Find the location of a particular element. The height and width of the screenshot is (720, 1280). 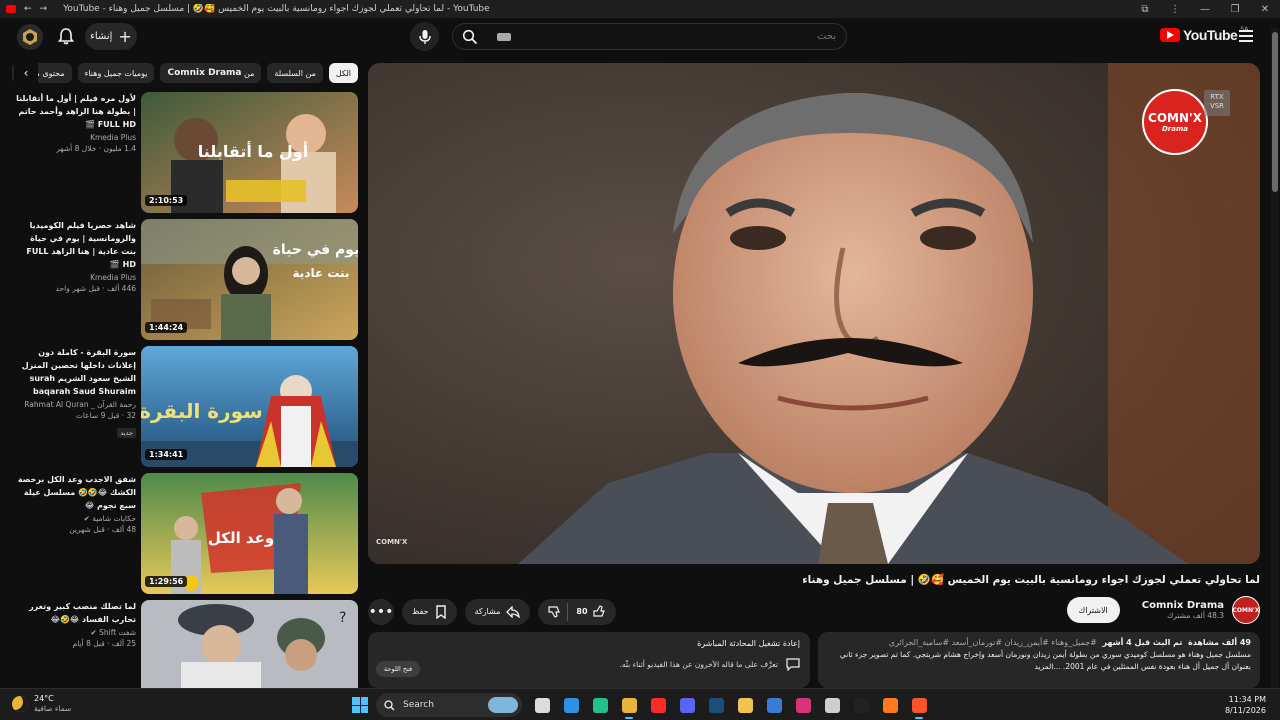

taskbar-search: Search is located at coordinates (449, 705).